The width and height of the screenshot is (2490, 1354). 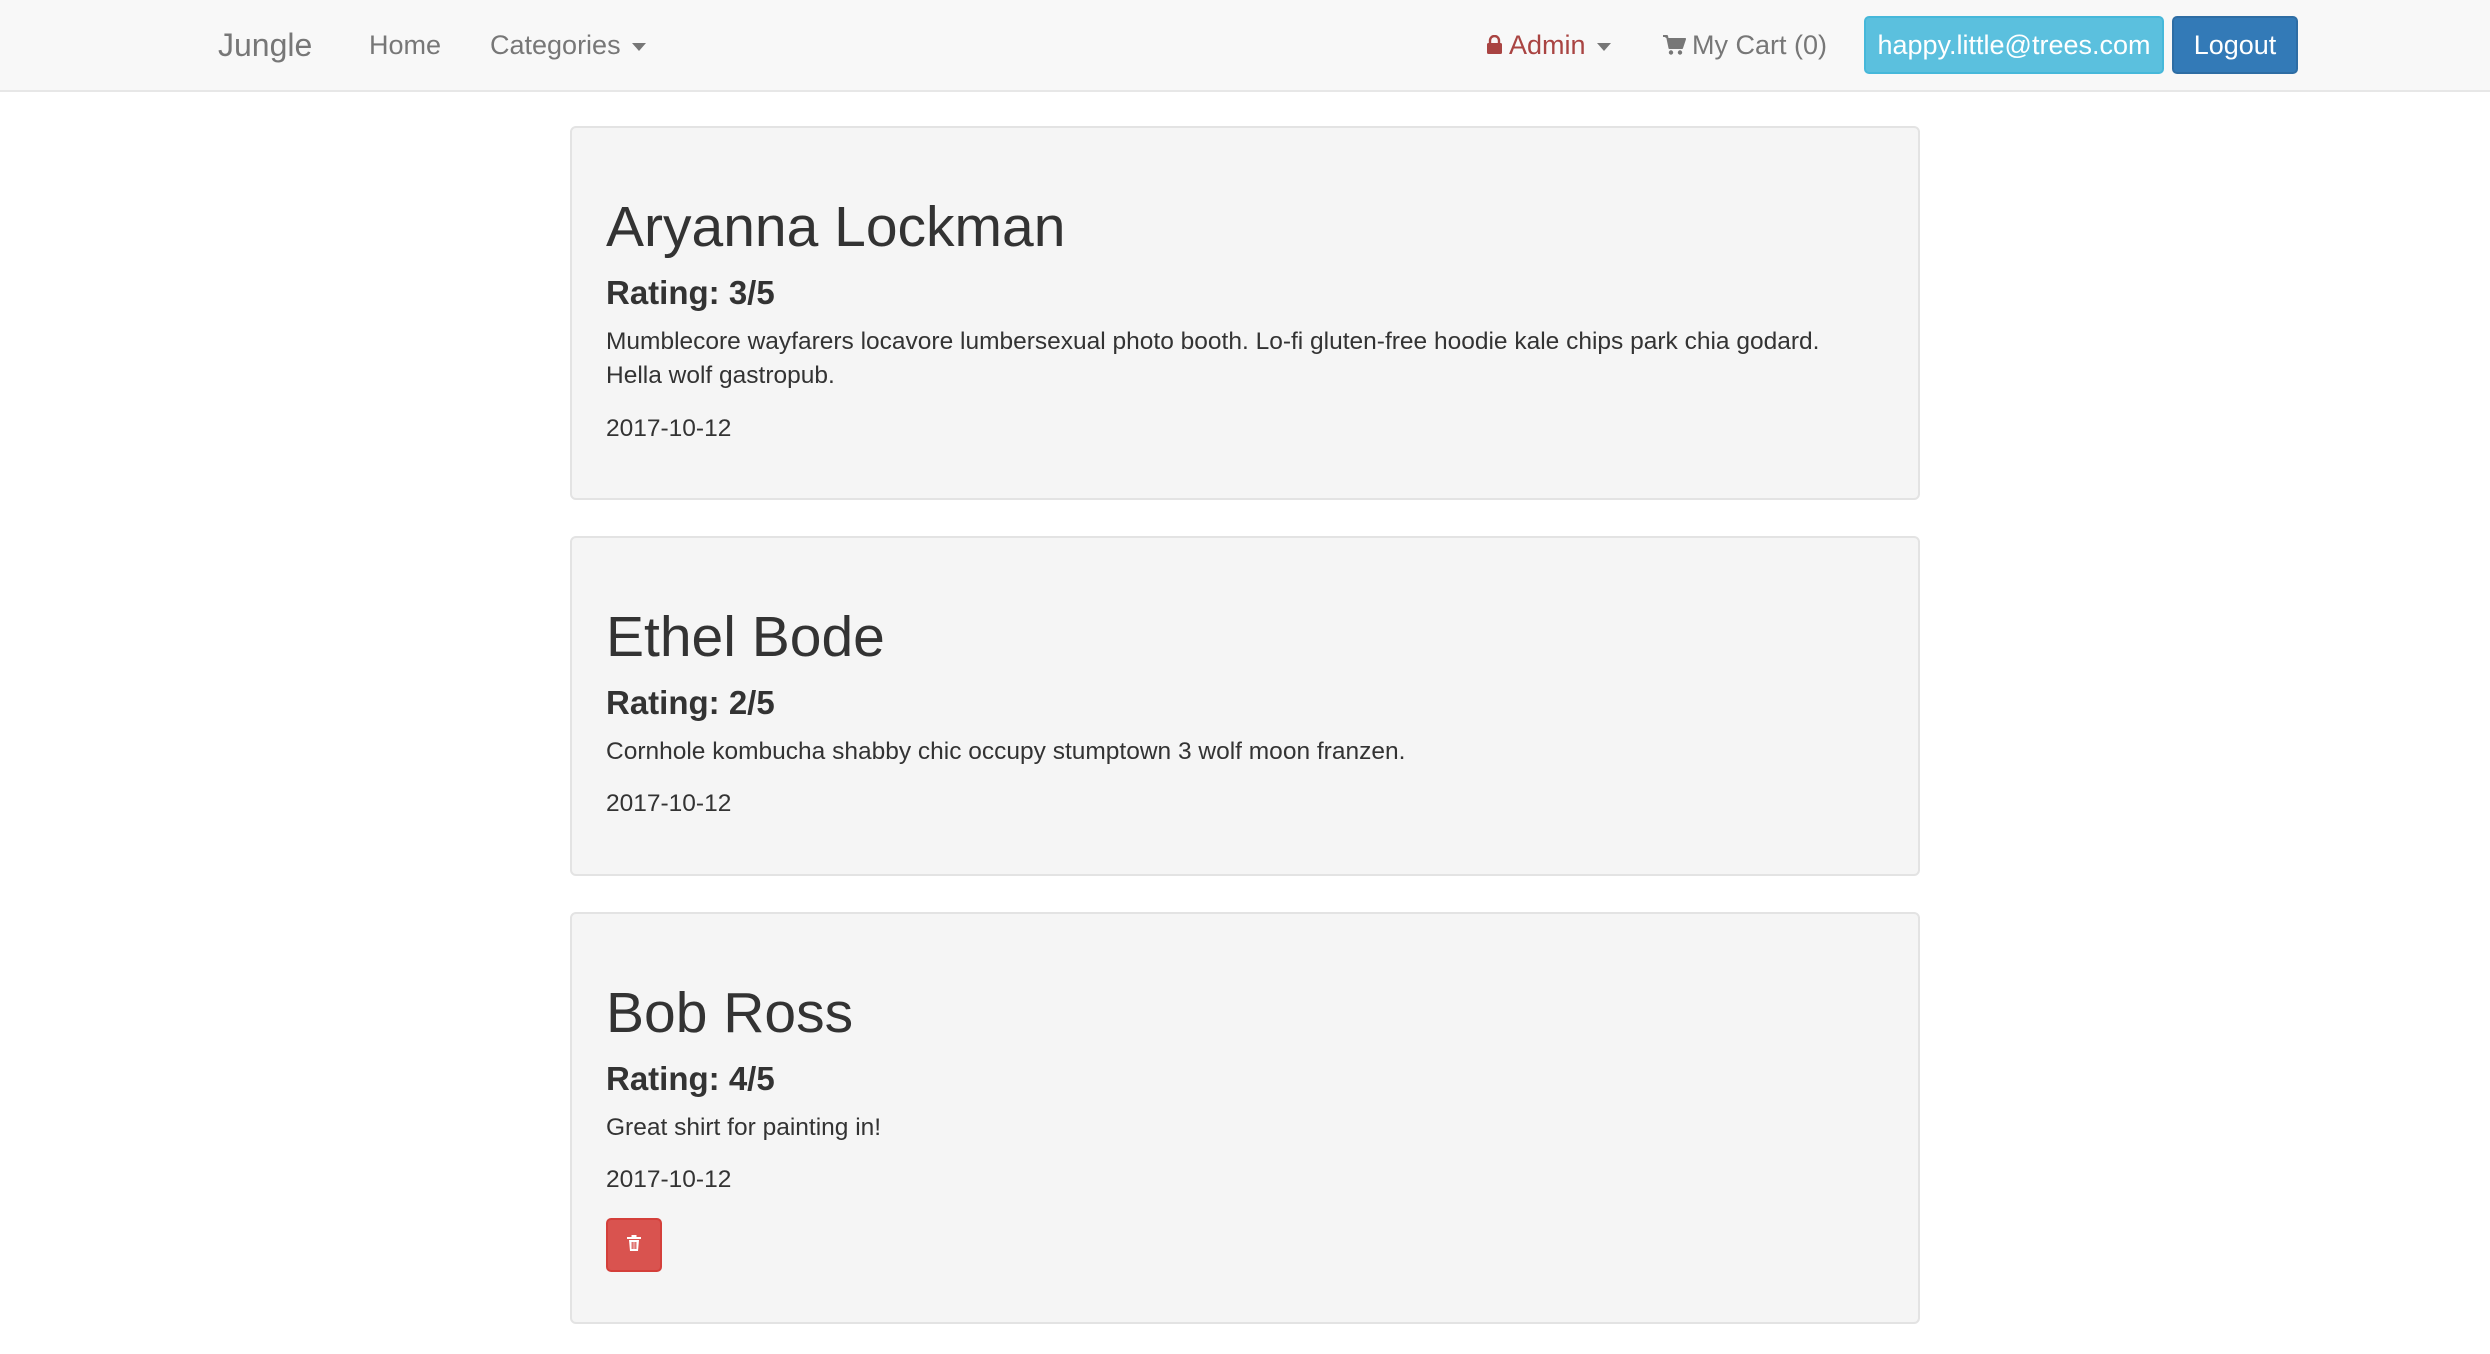 What do you see at coordinates (744, 1127) in the screenshot?
I see `review-body: Great shirt for painting in!` at bounding box center [744, 1127].